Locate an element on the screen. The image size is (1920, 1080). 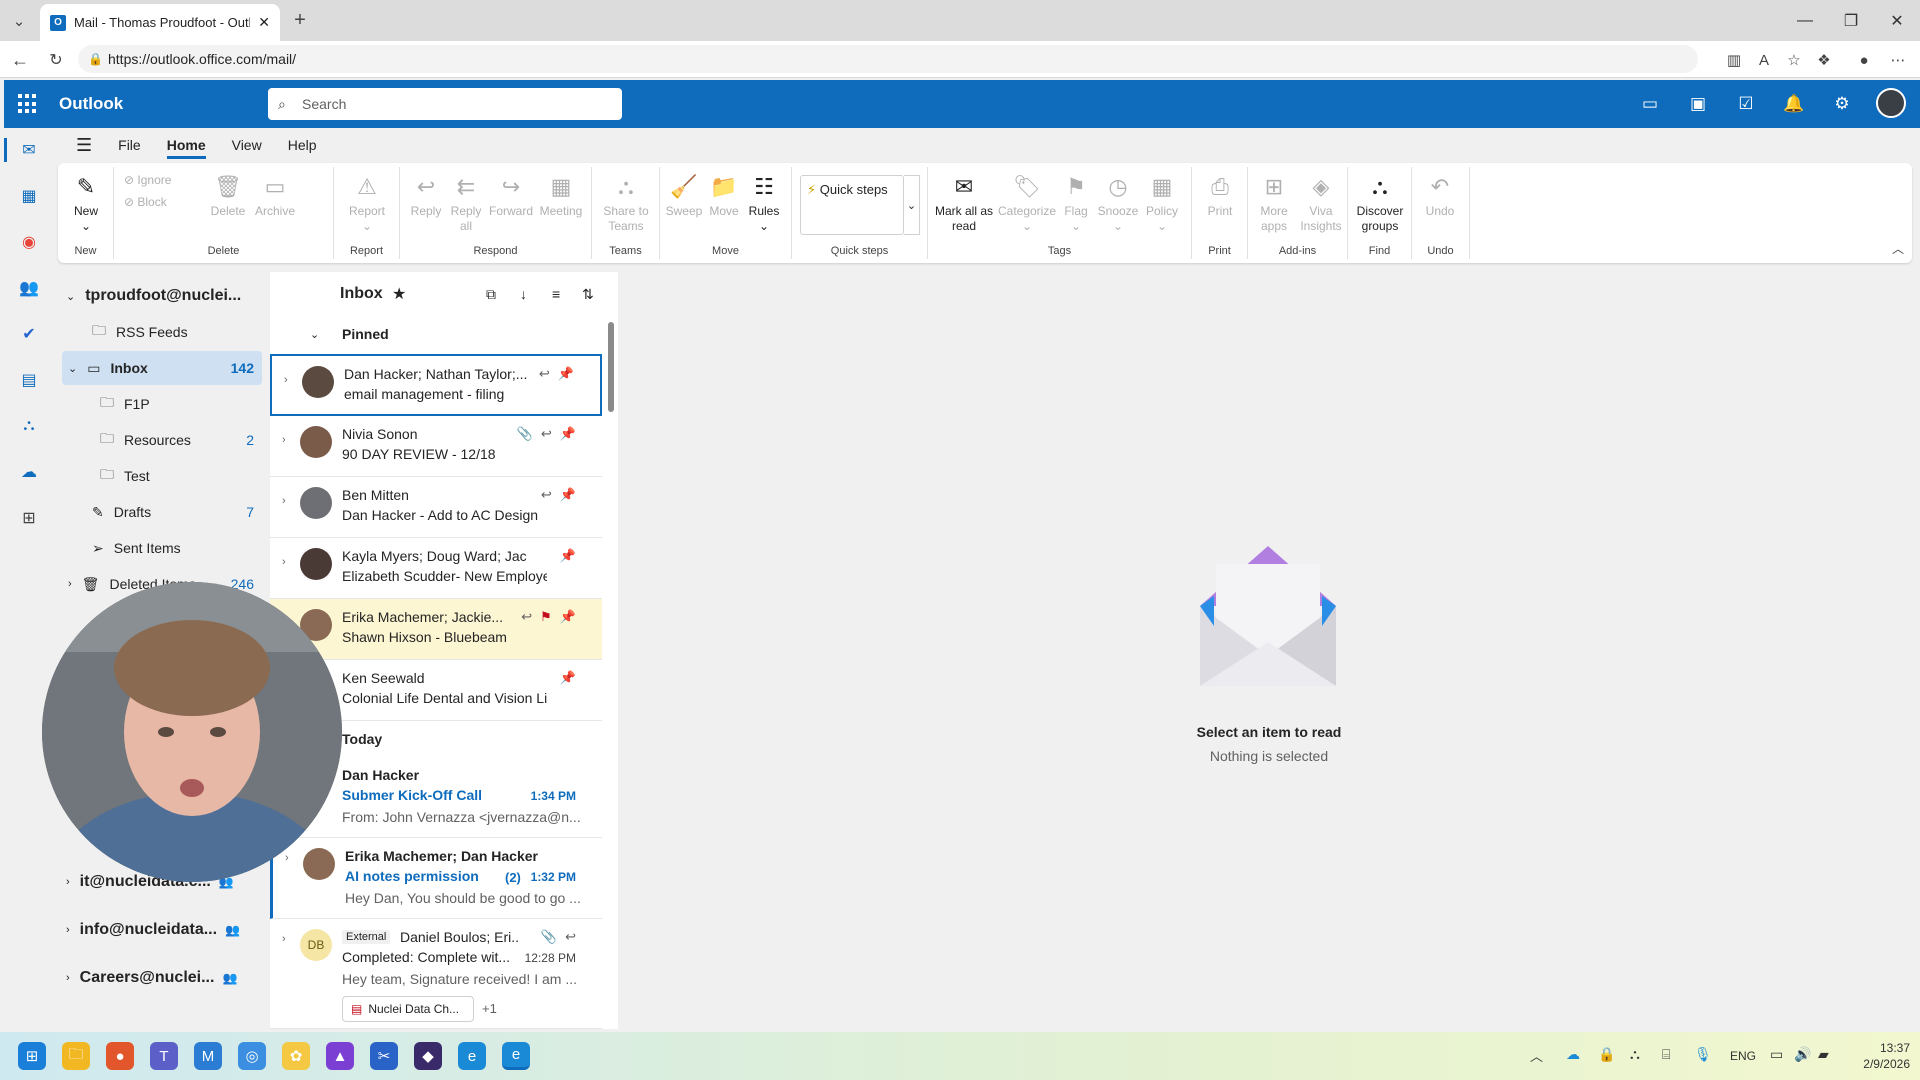
folder-f1p: 🗀 F1P is located at coordinates (162, 404).